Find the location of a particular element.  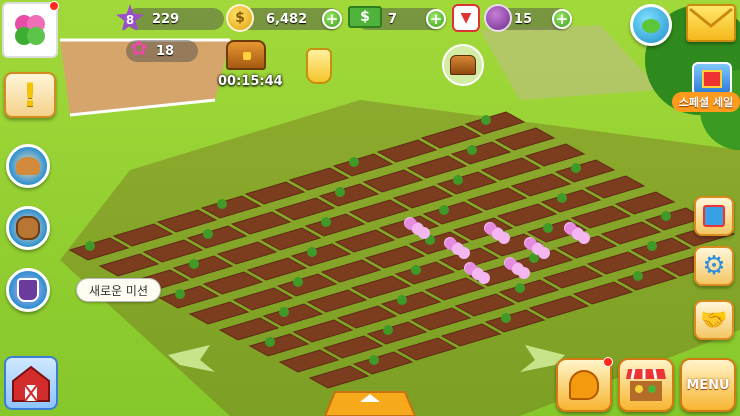

gear-icon: ⚙ is located at coordinates (714, 266).